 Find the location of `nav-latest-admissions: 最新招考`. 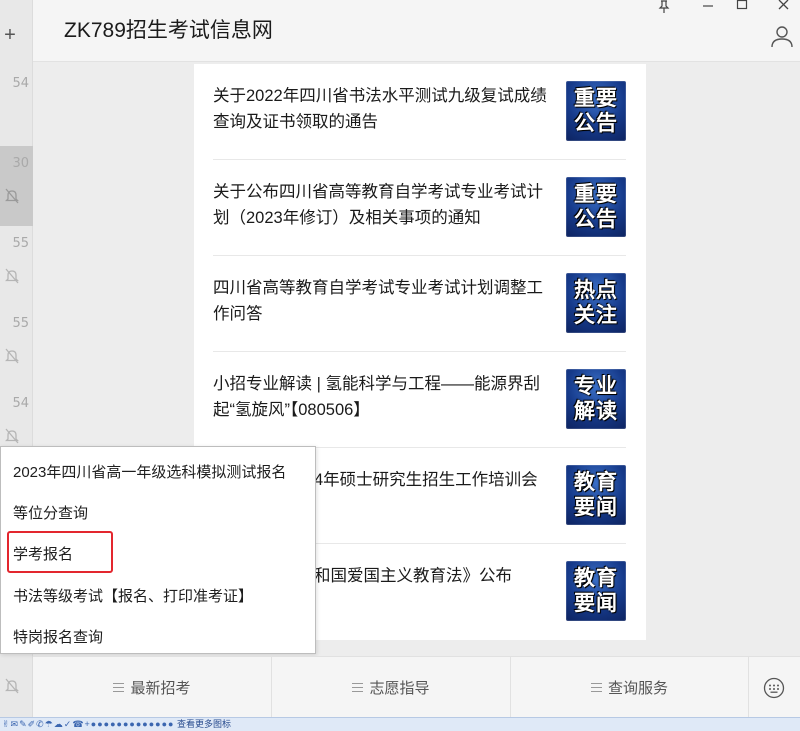

nav-latest-admissions: 最新招考 is located at coordinates (152, 687).